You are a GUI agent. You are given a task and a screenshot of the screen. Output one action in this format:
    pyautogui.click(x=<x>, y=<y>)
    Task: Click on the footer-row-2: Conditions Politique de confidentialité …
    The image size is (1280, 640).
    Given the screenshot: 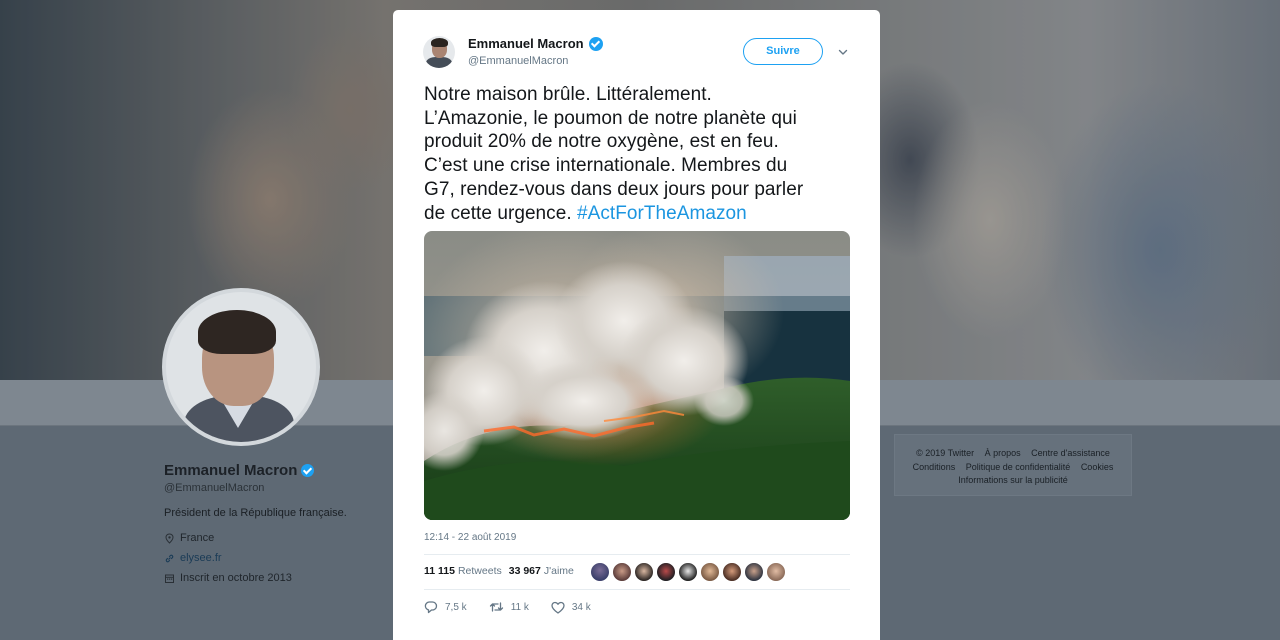 What is the action you would take?
    pyautogui.click(x=1013, y=468)
    